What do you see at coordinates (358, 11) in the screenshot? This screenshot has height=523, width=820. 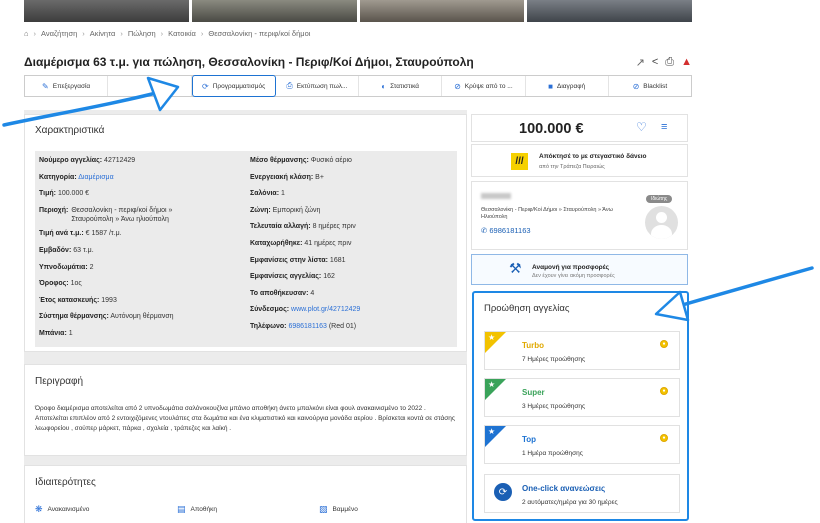 I see `photo-strip` at bounding box center [358, 11].